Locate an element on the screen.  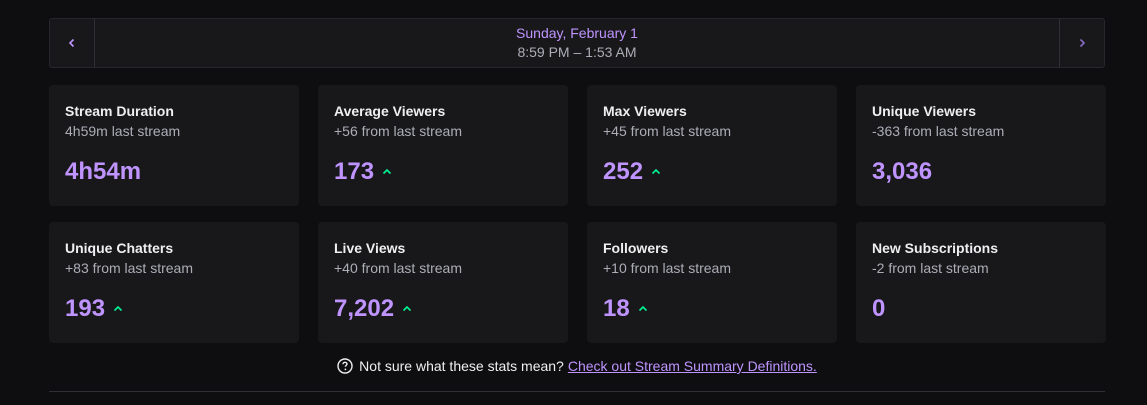
stat-comparison: -363 from last stream is located at coordinates (938, 131).